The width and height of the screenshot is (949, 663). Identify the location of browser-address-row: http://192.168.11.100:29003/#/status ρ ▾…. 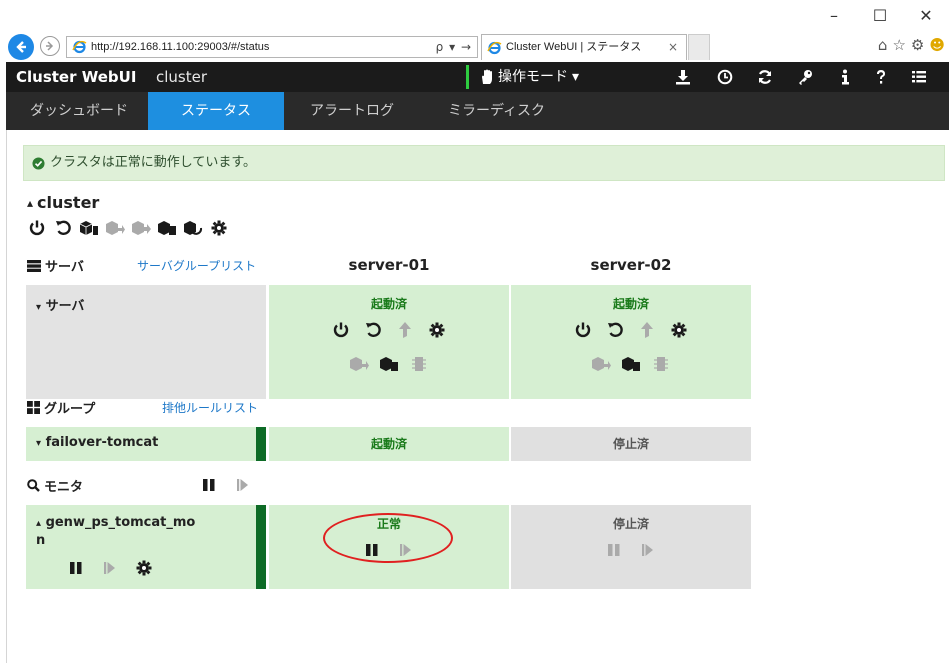
(474, 46).